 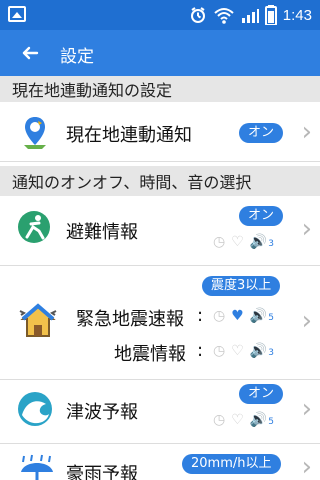 I want to click on row-settings: ◷ ♡ 🔊 5, so click(x=243, y=420).